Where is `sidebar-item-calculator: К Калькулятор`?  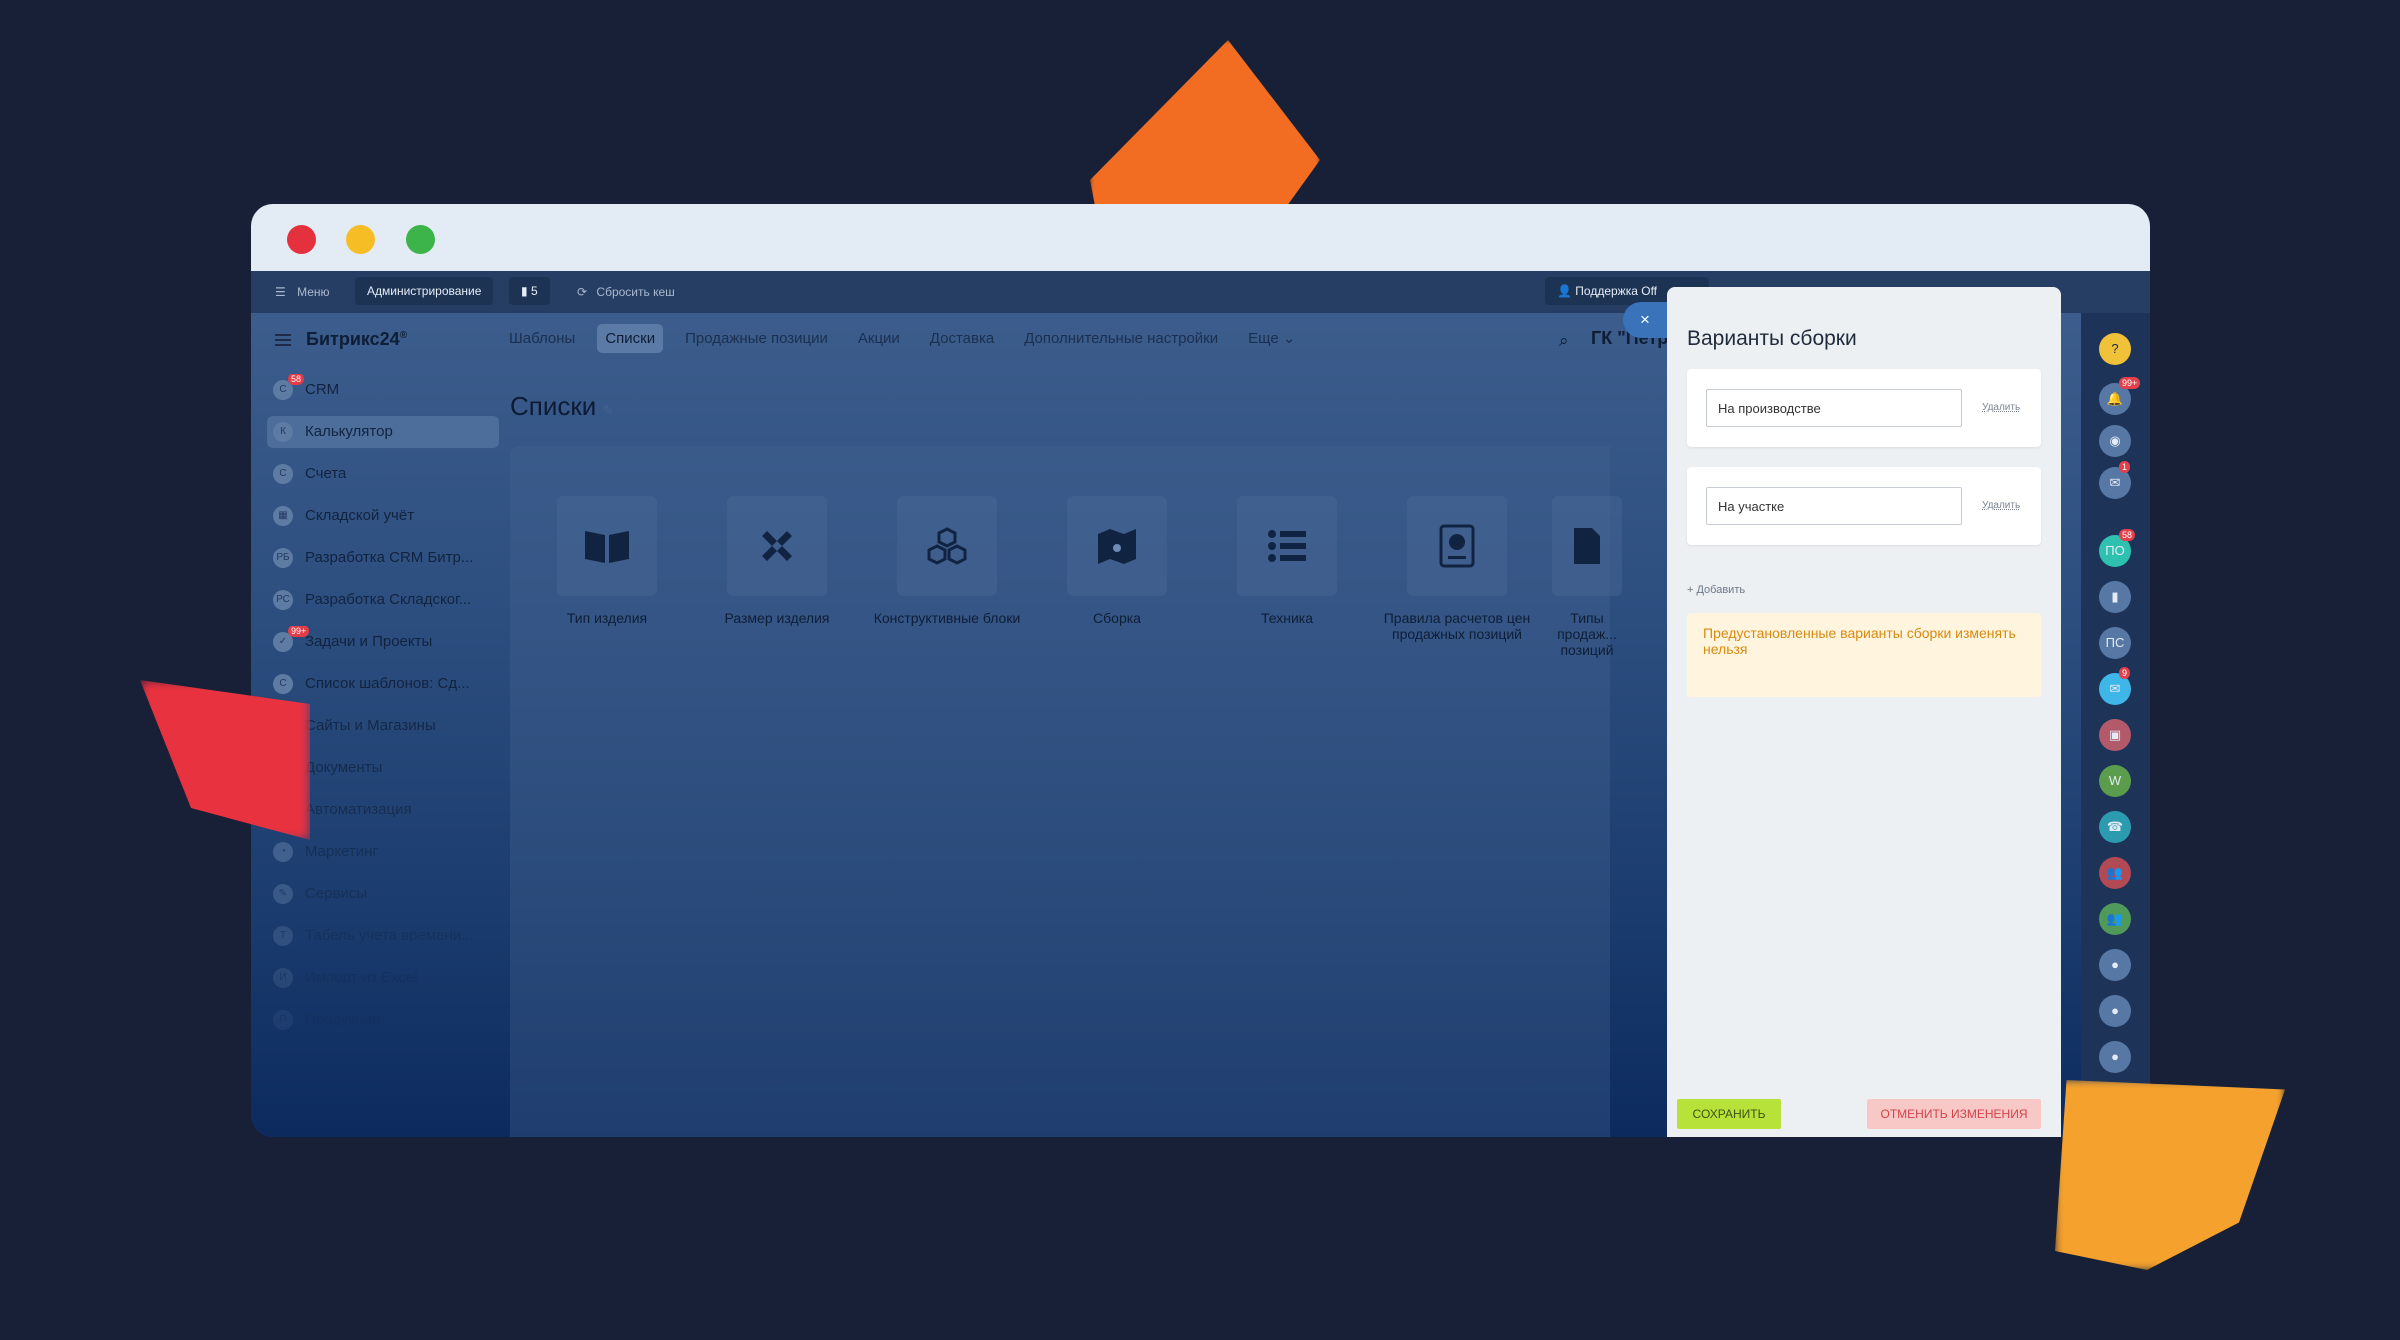
sidebar-item-calculator: К Калькулятор is located at coordinates (383, 432).